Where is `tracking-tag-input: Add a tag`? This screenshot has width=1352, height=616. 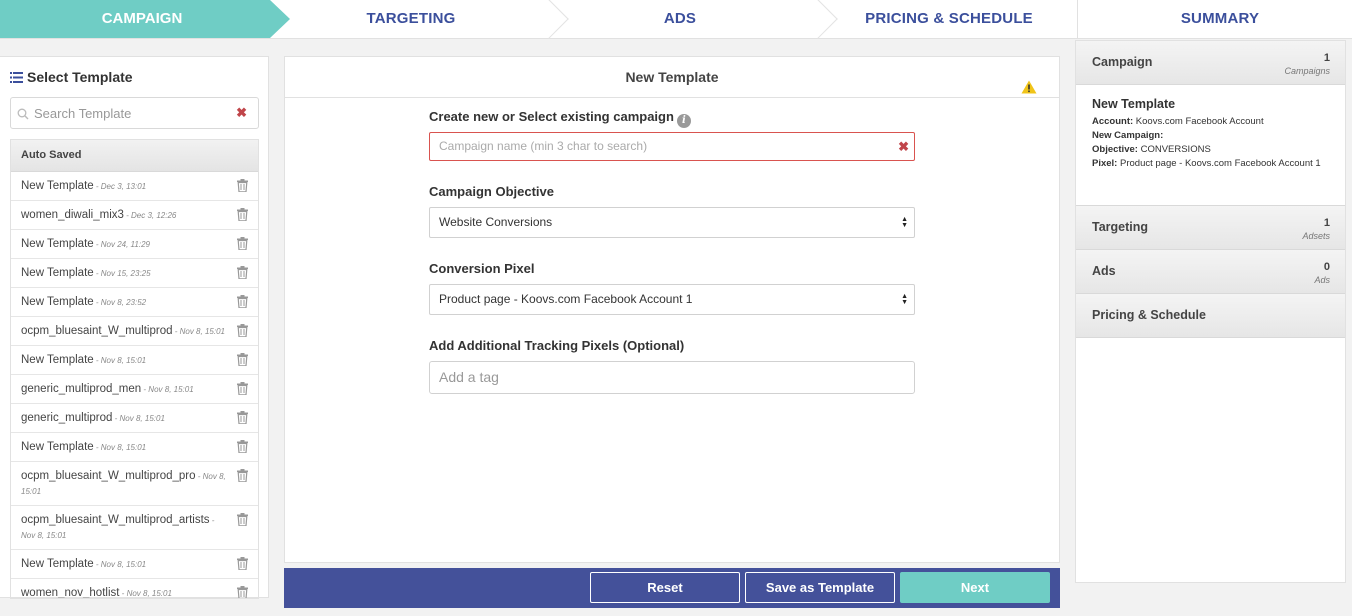 tracking-tag-input: Add a tag is located at coordinates (672, 377).